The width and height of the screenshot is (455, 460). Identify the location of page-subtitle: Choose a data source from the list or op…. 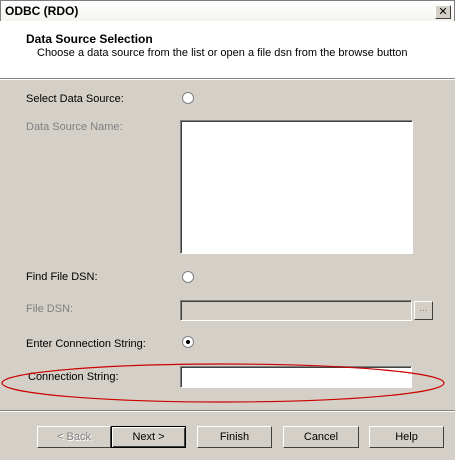
(222, 53).